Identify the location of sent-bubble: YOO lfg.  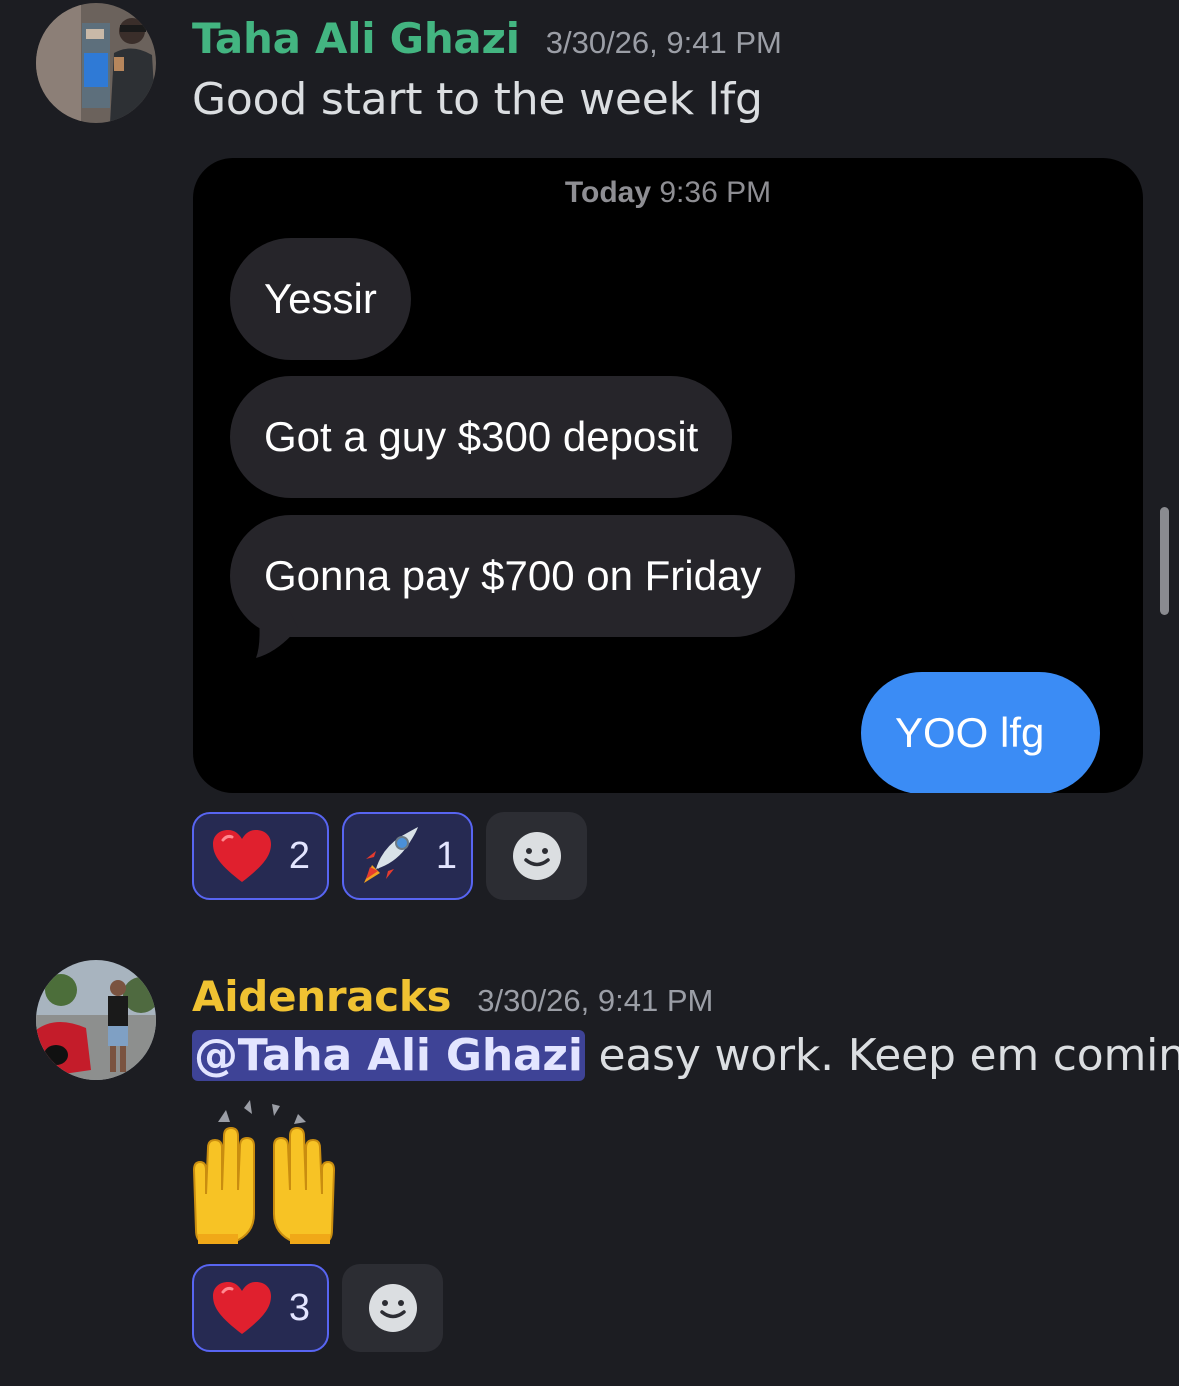
(981, 732).